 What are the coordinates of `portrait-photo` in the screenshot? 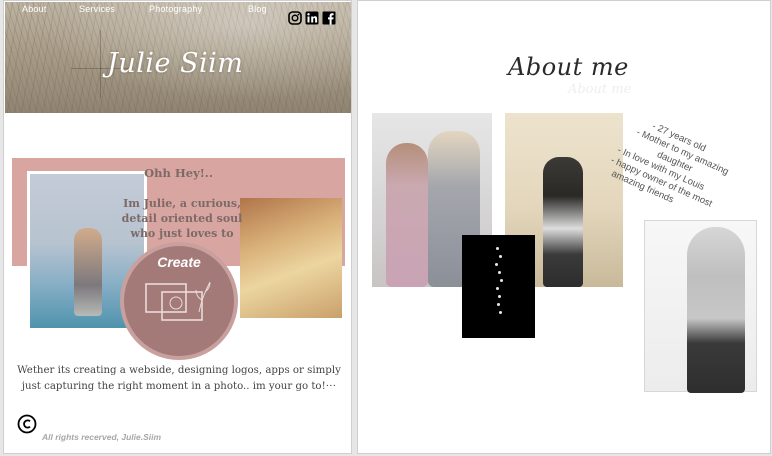 It's located at (700, 306).